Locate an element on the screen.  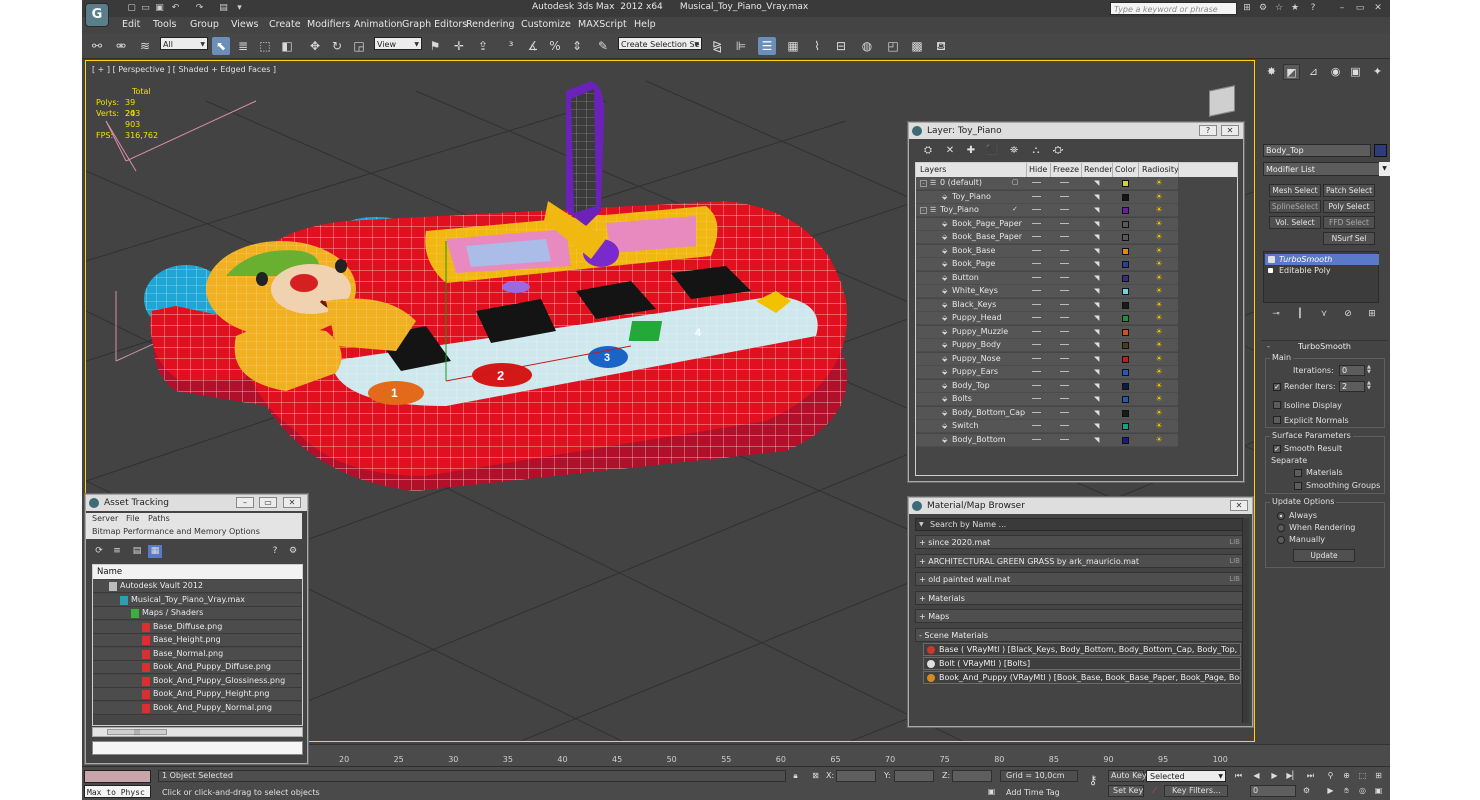
current-layer-check-icon: ✓ is located at coordinates (1015, 209).